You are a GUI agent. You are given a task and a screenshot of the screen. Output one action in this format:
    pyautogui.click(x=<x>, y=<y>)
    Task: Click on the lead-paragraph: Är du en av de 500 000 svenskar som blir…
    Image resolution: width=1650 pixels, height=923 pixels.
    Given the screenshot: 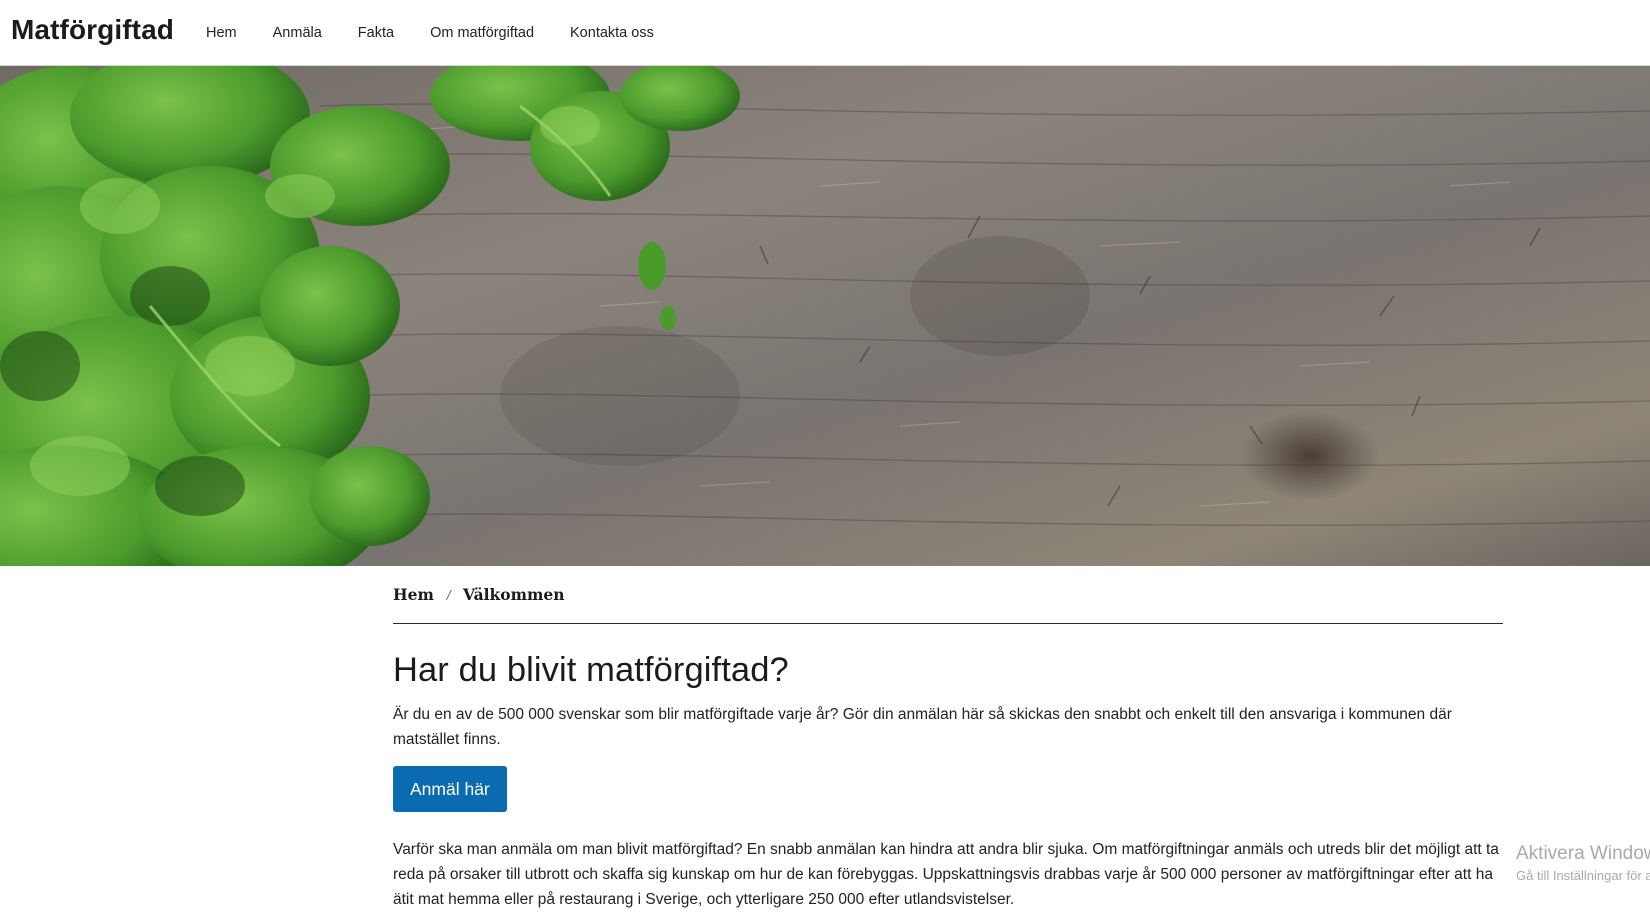 What is the action you would take?
    pyautogui.click(x=922, y=726)
    